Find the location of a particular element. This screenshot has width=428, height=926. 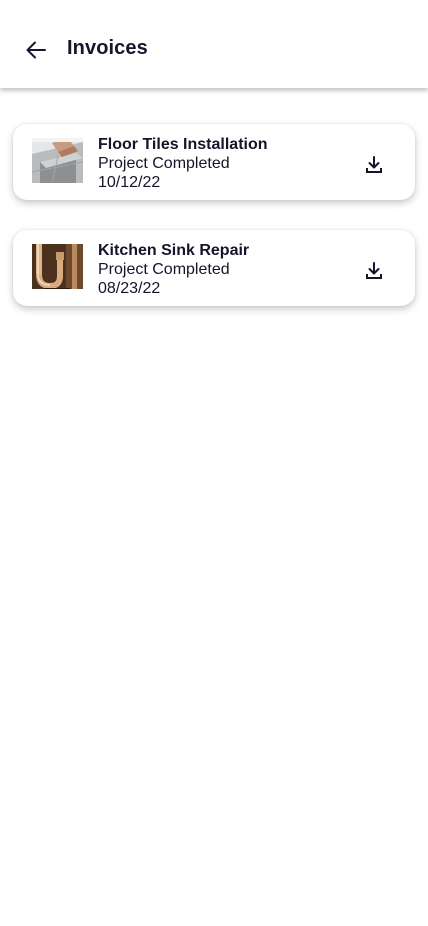

app-bar: Invoices is located at coordinates (214, 44).